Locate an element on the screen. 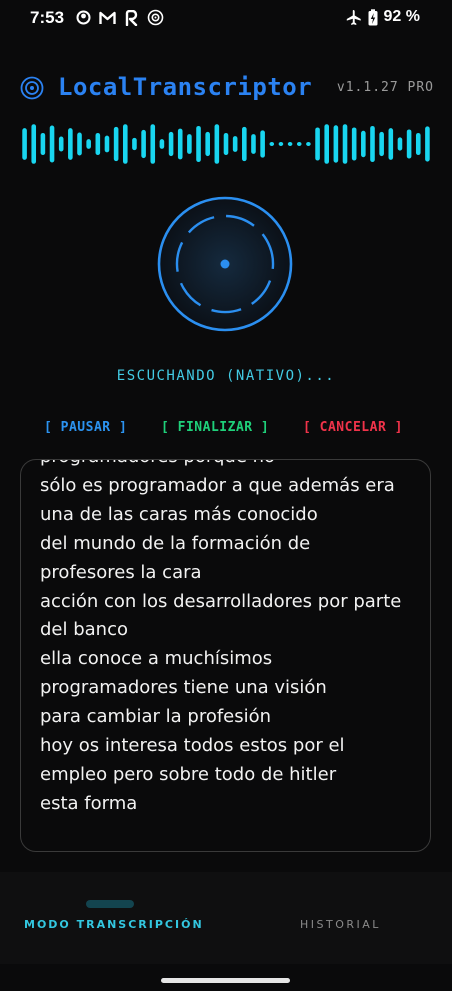  battery-charging-icon is located at coordinates (373, 16).